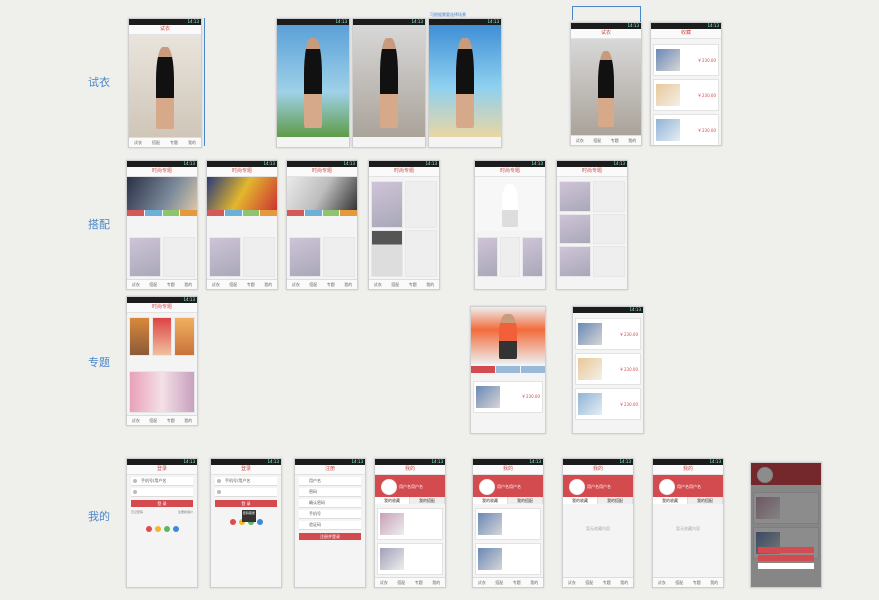  Describe the element at coordinates (330, 514) in the screenshot. I see `register-field-phone: 手机号` at that location.